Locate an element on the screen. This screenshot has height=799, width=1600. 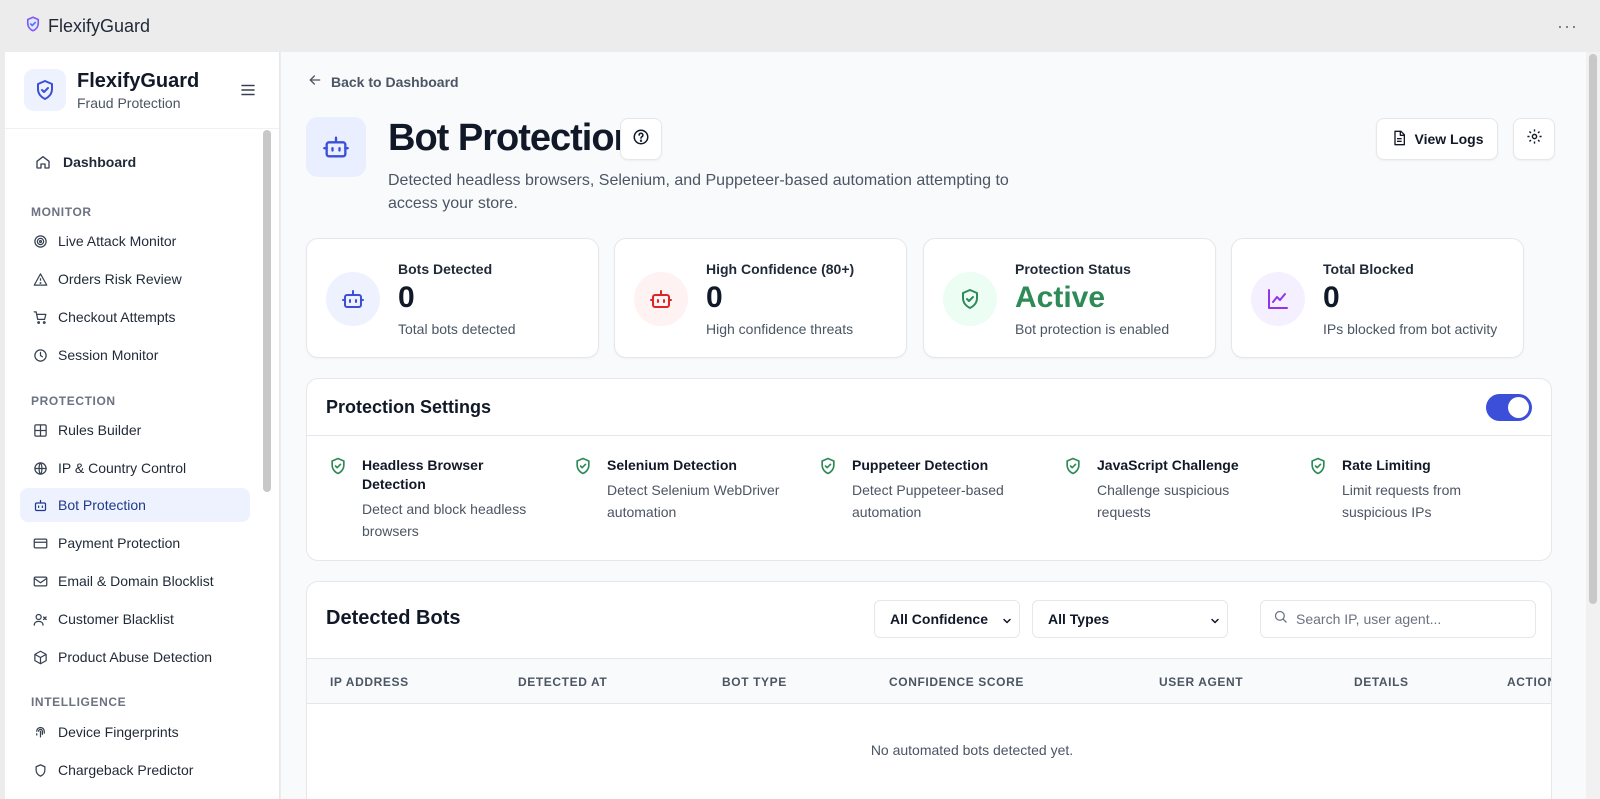
protection-toggle is located at coordinates (1509, 407).